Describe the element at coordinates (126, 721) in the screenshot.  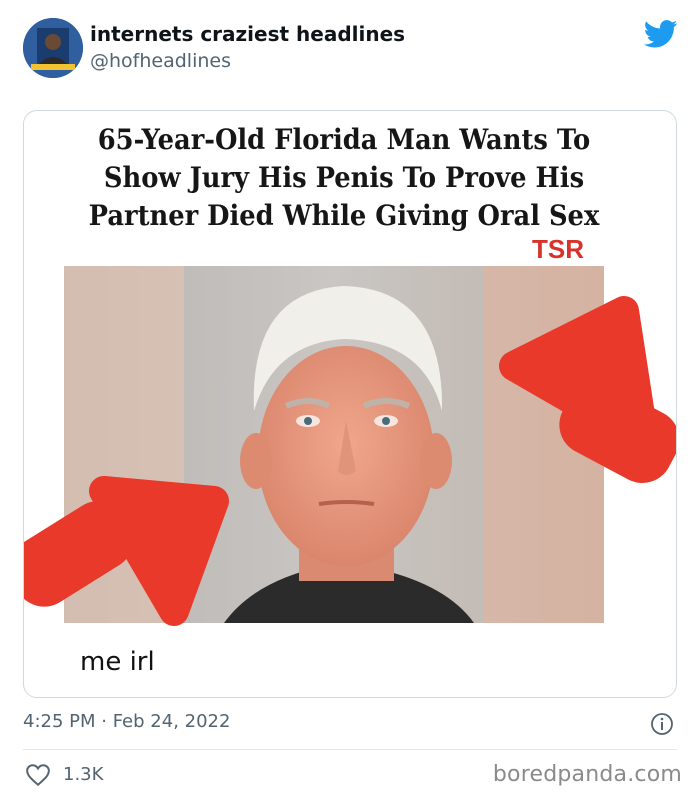
I see `tweet-timestamp: 4:25 PM · Feb 24, 2022` at that location.